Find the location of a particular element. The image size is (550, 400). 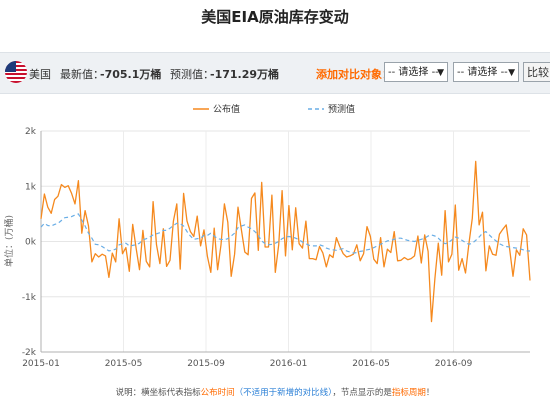

legend-label-forecast: 预测值 is located at coordinates (341, 109).